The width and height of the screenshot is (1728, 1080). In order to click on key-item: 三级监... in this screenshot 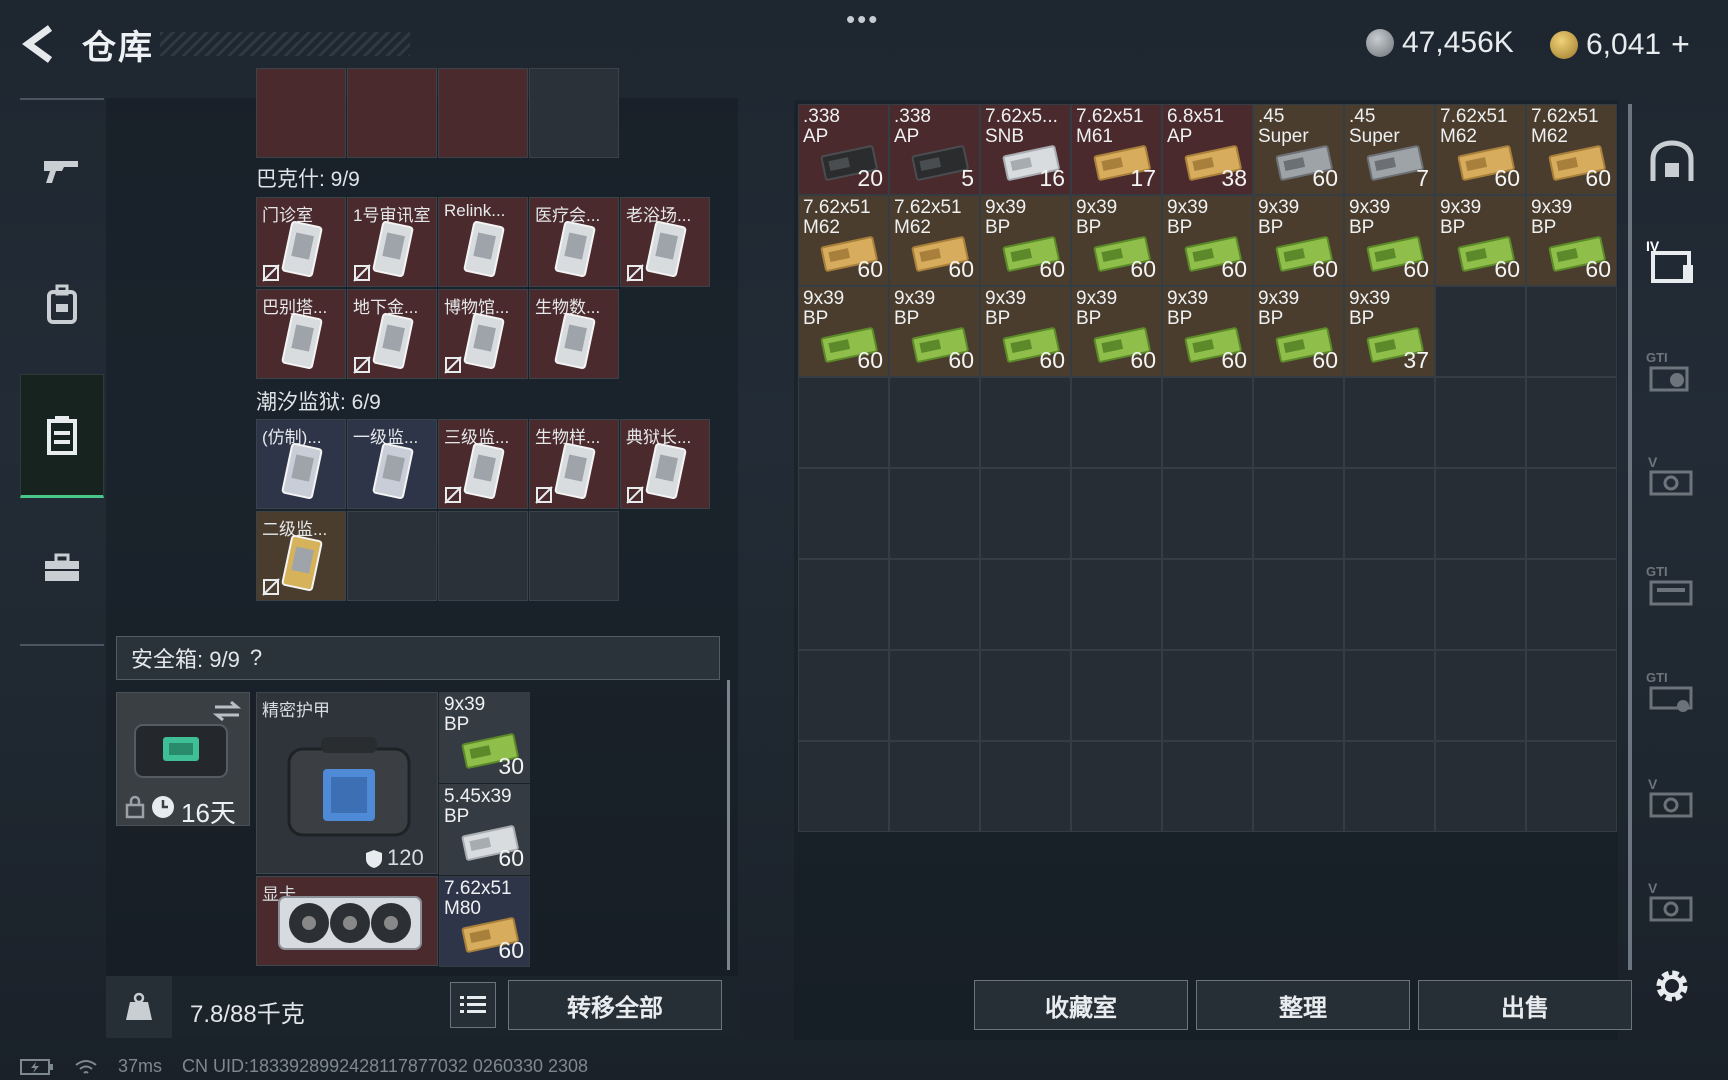, I will do `click(483, 464)`.